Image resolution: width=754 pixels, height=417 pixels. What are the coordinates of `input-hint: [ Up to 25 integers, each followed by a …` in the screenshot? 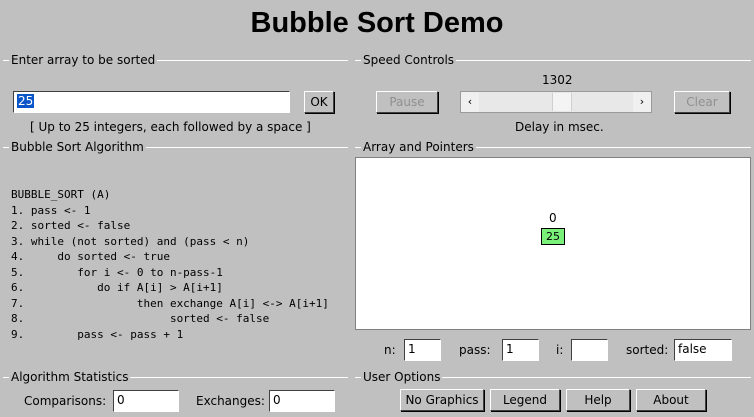 It's located at (170, 127).